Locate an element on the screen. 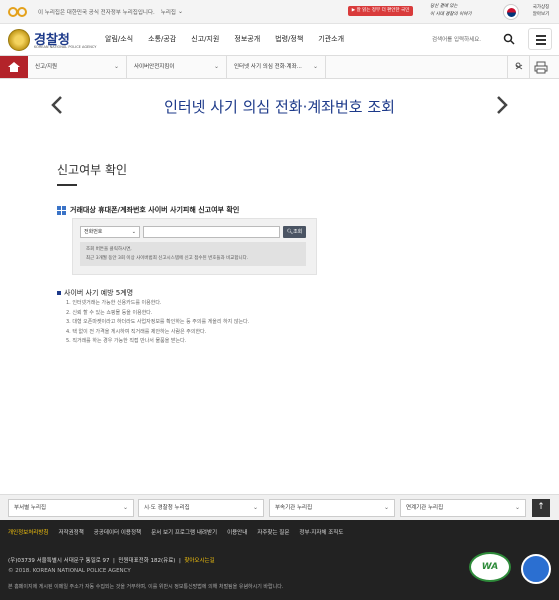 This screenshot has height=600, width=559. viewer-download-link: 문서 보기 프로그램 내려받기 is located at coordinates (184, 532).